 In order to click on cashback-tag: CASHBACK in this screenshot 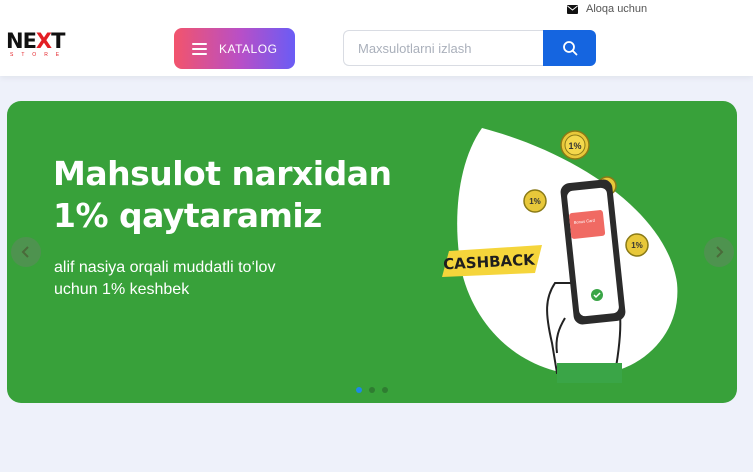, I will do `click(492, 261)`.